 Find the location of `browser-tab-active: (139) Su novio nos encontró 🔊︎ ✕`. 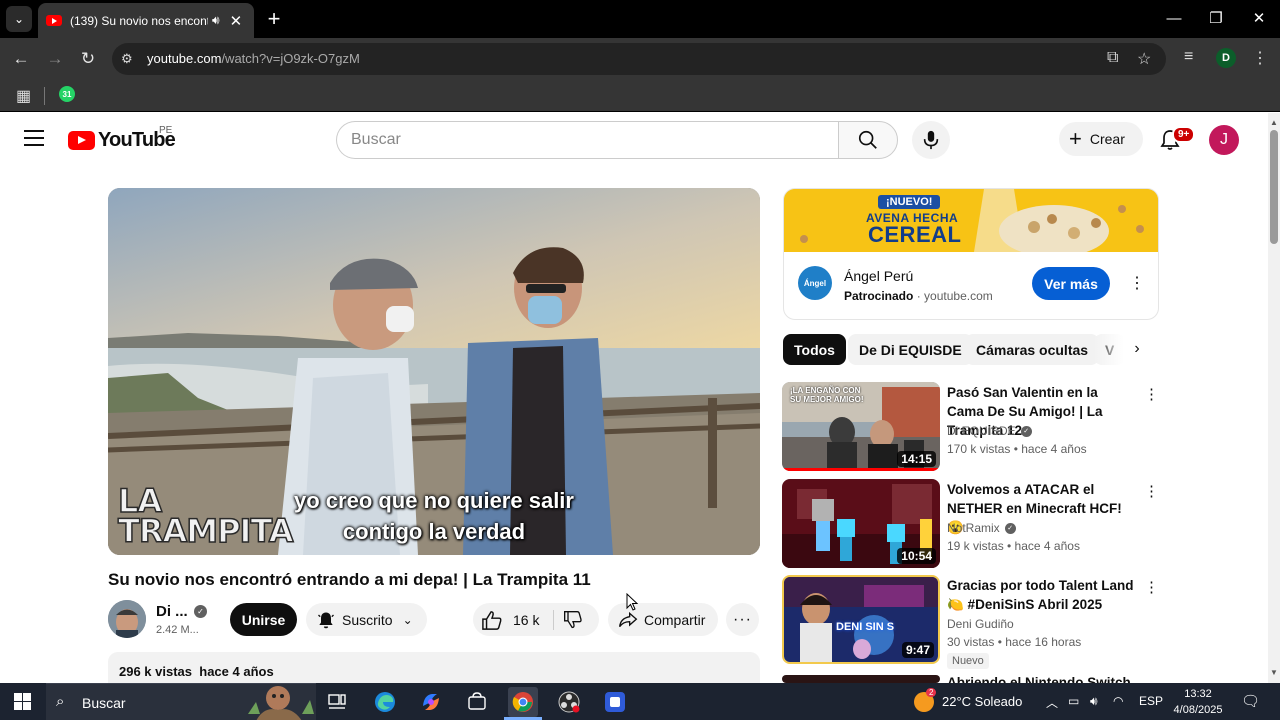

browser-tab-active: (139) Su novio nos encontró 🔊︎ ✕ is located at coordinates (146, 20).